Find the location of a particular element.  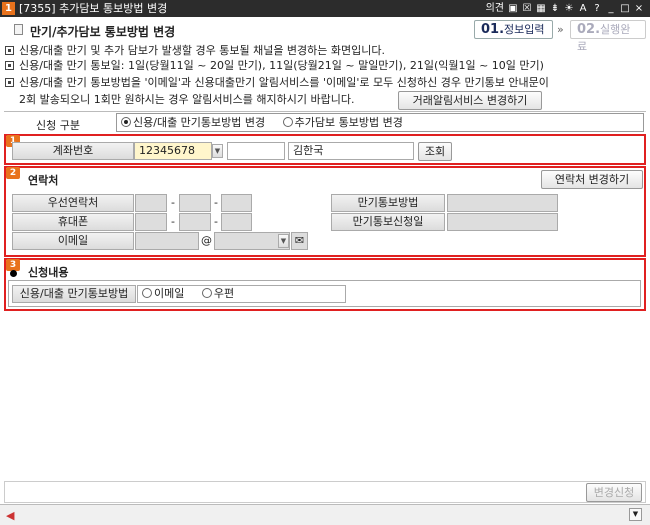

radio-post is located at coordinates (206, 293).